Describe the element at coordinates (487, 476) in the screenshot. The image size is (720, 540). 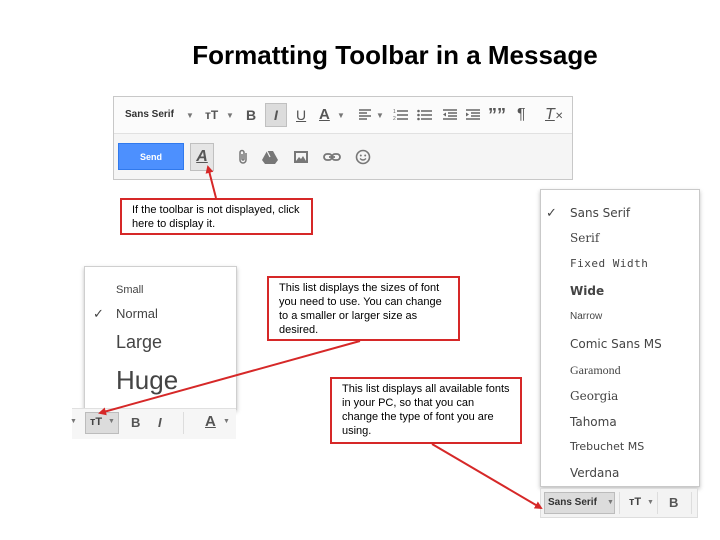
I see `arrow-to-font-button` at that location.